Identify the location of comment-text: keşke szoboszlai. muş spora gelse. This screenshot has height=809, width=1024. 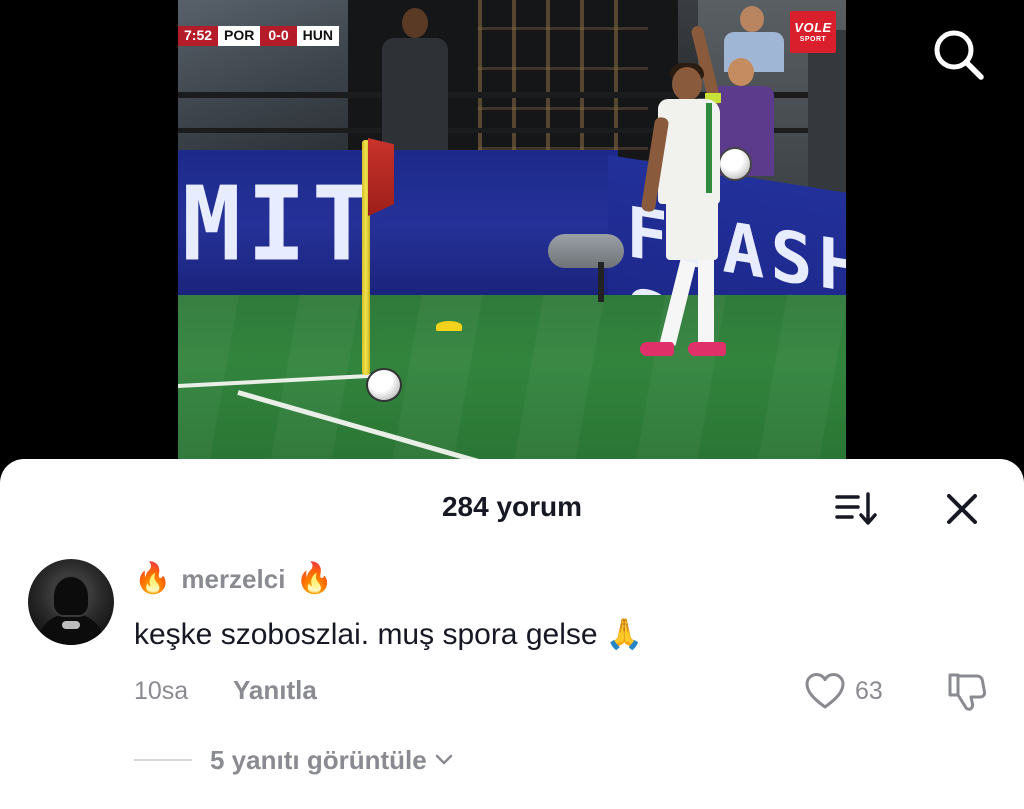
(366, 634).